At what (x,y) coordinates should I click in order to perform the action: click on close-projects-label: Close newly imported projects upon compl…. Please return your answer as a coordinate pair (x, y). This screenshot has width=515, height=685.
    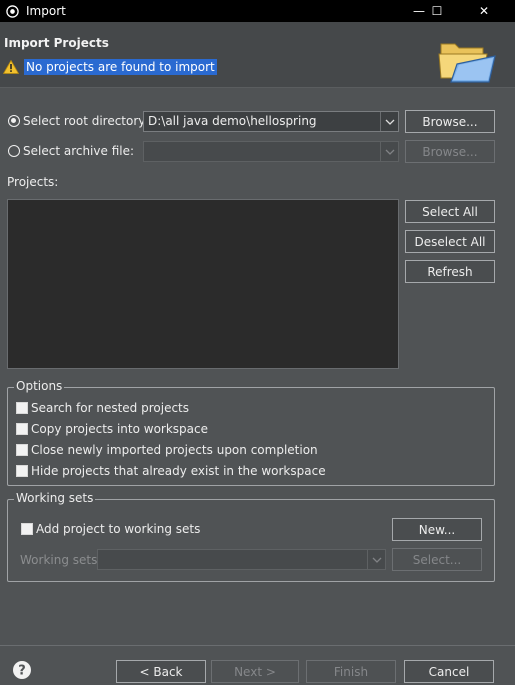
    Looking at the image, I should click on (174, 450).